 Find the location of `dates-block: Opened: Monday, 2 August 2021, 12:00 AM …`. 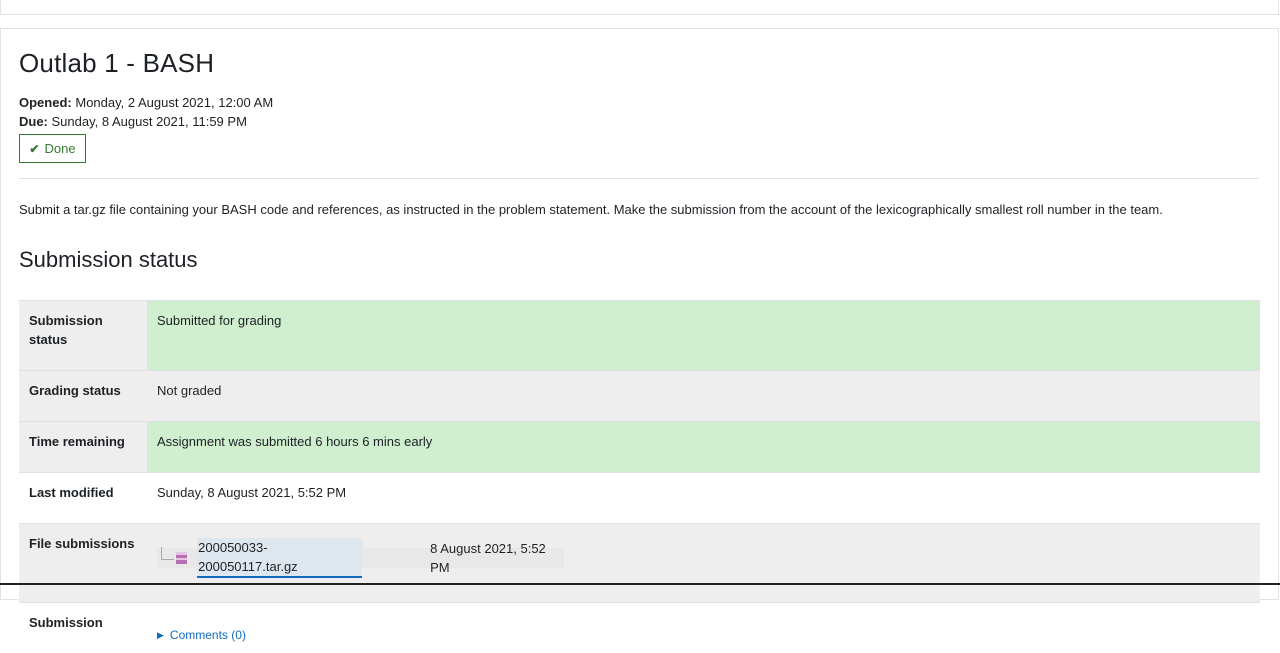

dates-block: Opened: Monday, 2 August 2021, 12:00 AM … is located at coordinates (146, 112).